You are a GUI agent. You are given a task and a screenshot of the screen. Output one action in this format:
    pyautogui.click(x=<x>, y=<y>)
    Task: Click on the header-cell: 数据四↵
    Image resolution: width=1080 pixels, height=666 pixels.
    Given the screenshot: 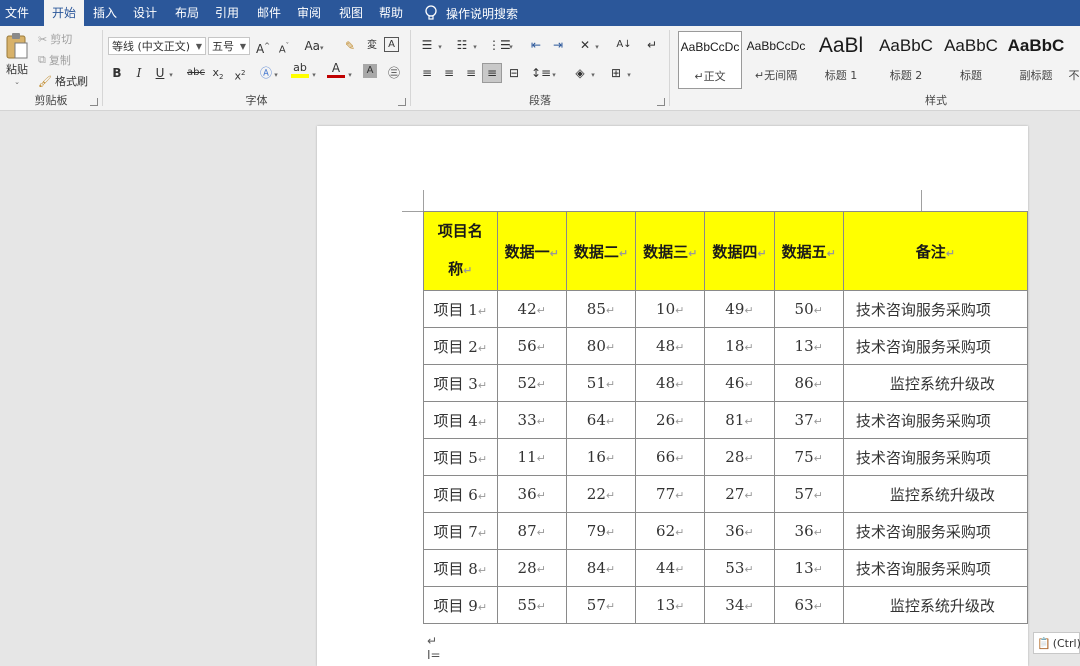 What is the action you would take?
    pyautogui.click(x=739, y=251)
    